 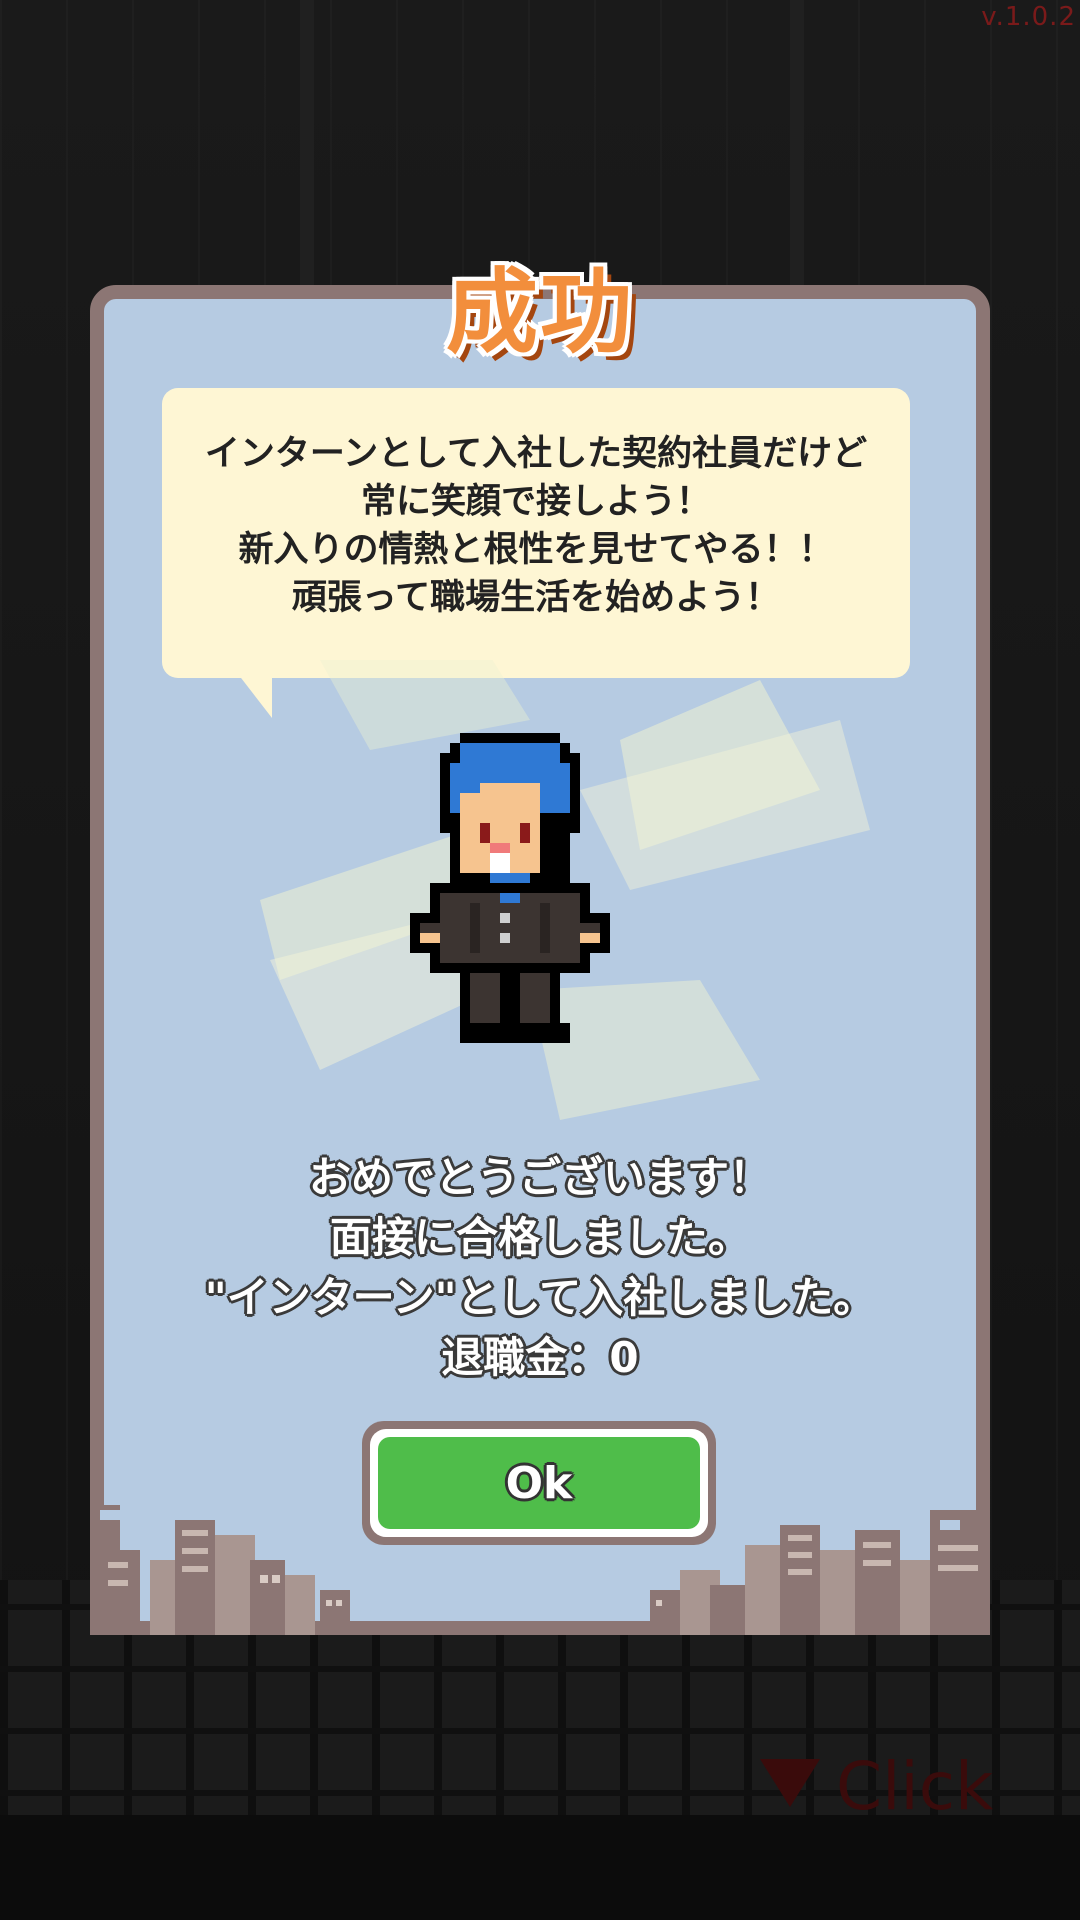 I want to click on speech-line: 頑張って職場生活を始めよう！, so click(x=536, y=598).